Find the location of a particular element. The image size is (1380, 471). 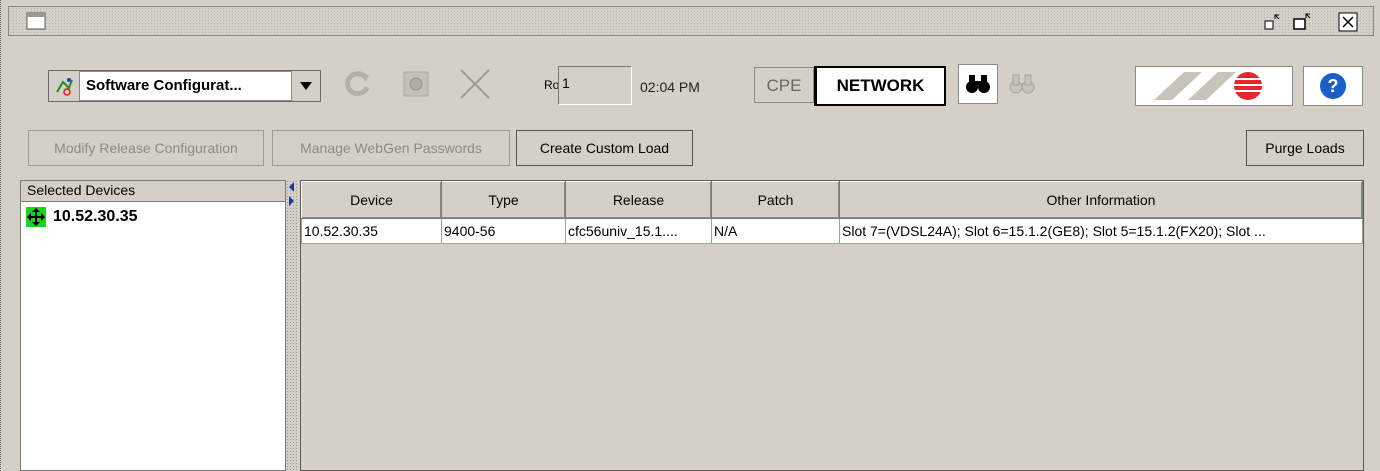

refresh-icon is located at coordinates (357, 84).